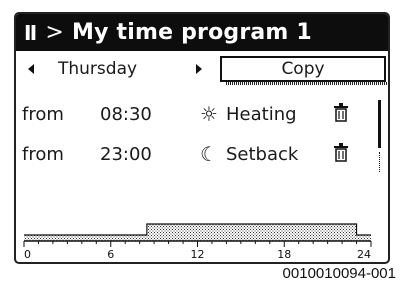 The width and height of the screenshot is (400, 287). Describe the element at coordinates (30, 33) in the screenshot. I see `menu-icon: Ⅱ` at that location.